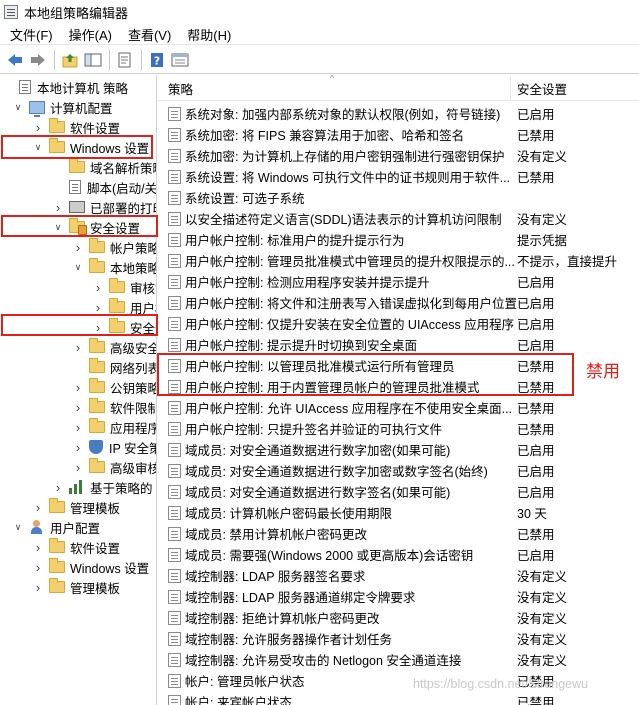  What do you see at coordinates (65, 87) in the screenshot?
I see `tree-item: 本地计算机 策略` at bounding box center [65, 87].